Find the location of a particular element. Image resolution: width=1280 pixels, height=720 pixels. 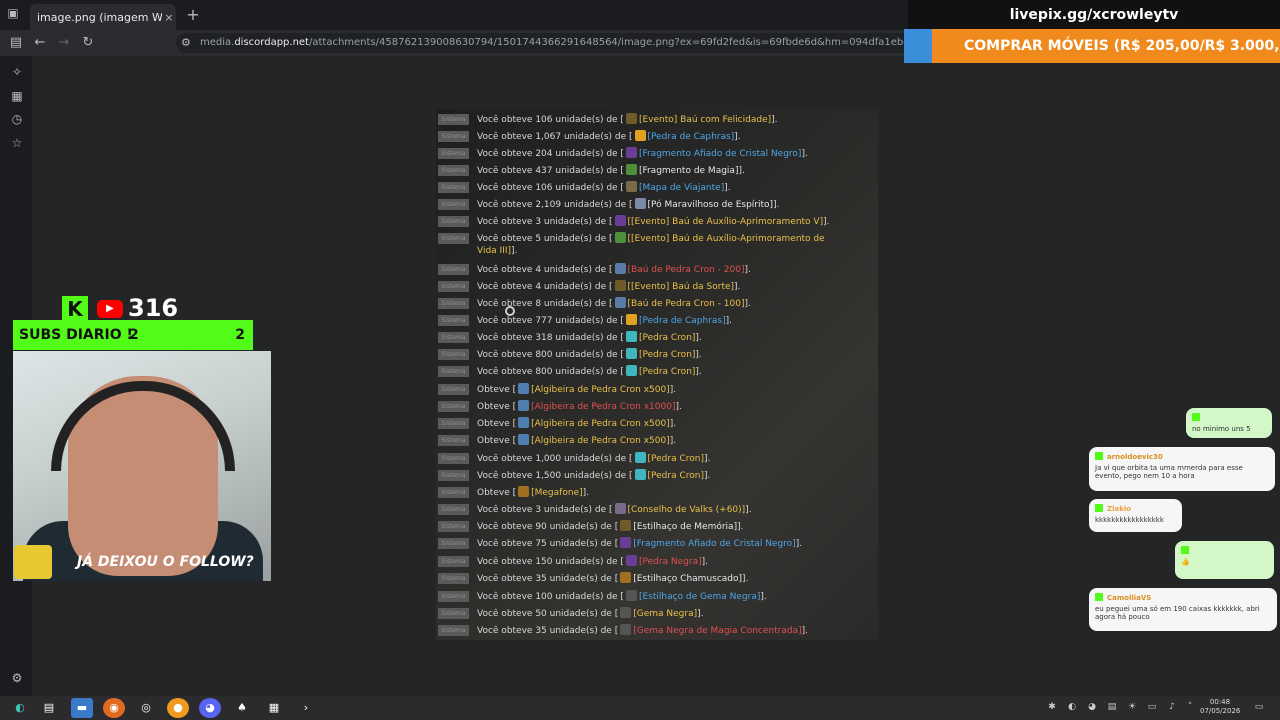

browser-tab: image.png (imagem WEBP, 44 × is located at coordinates (103, 17).